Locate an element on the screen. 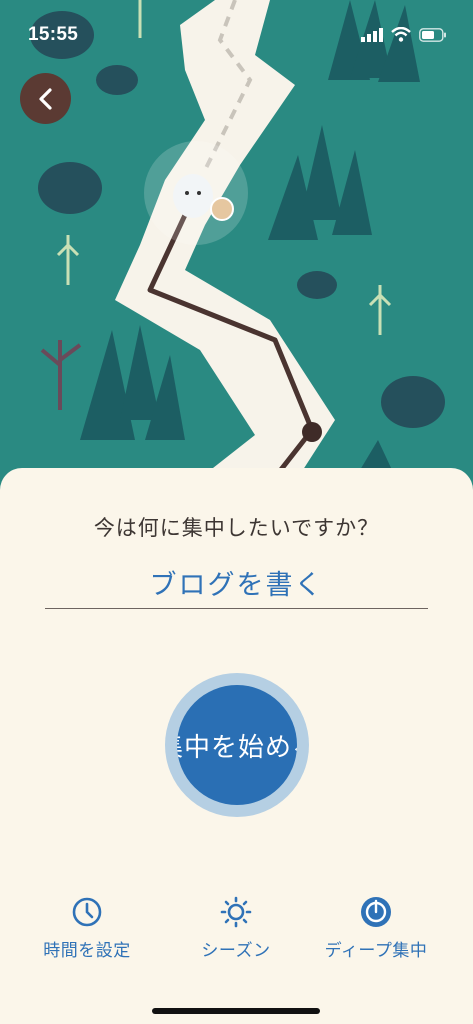 The image size is (473, 1024). status-bar: 15:55 is located at coordinates (236, 35).